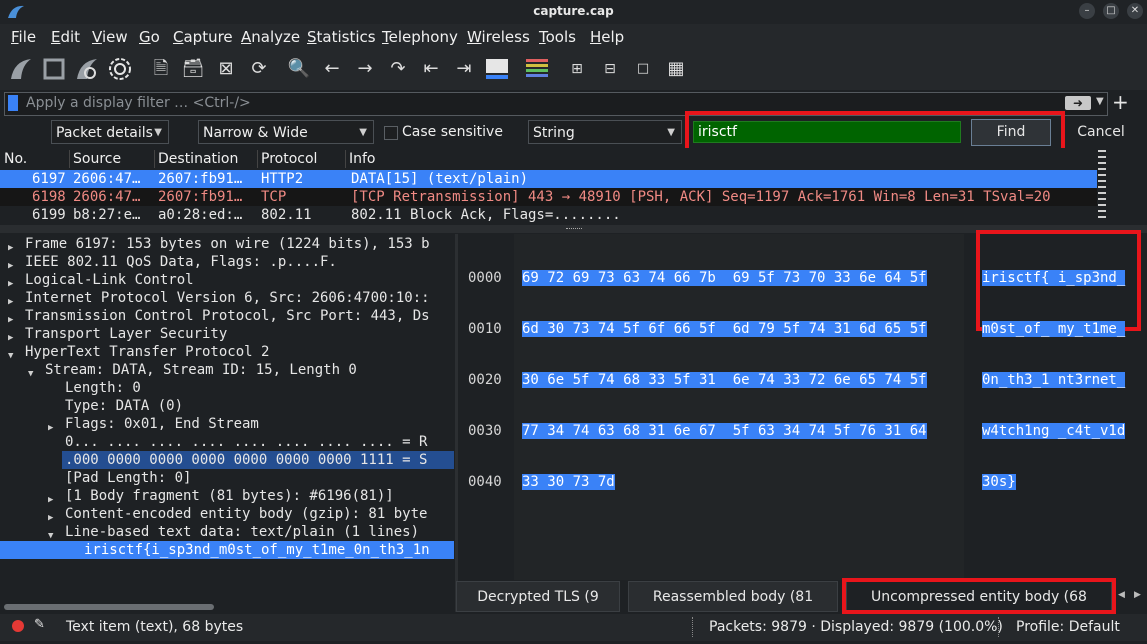 This screenshot has width=1147, height=644. Describe the element at coordinates (1102, 184) in the screenshot. I see `packet-list-scrollbar` at that location.